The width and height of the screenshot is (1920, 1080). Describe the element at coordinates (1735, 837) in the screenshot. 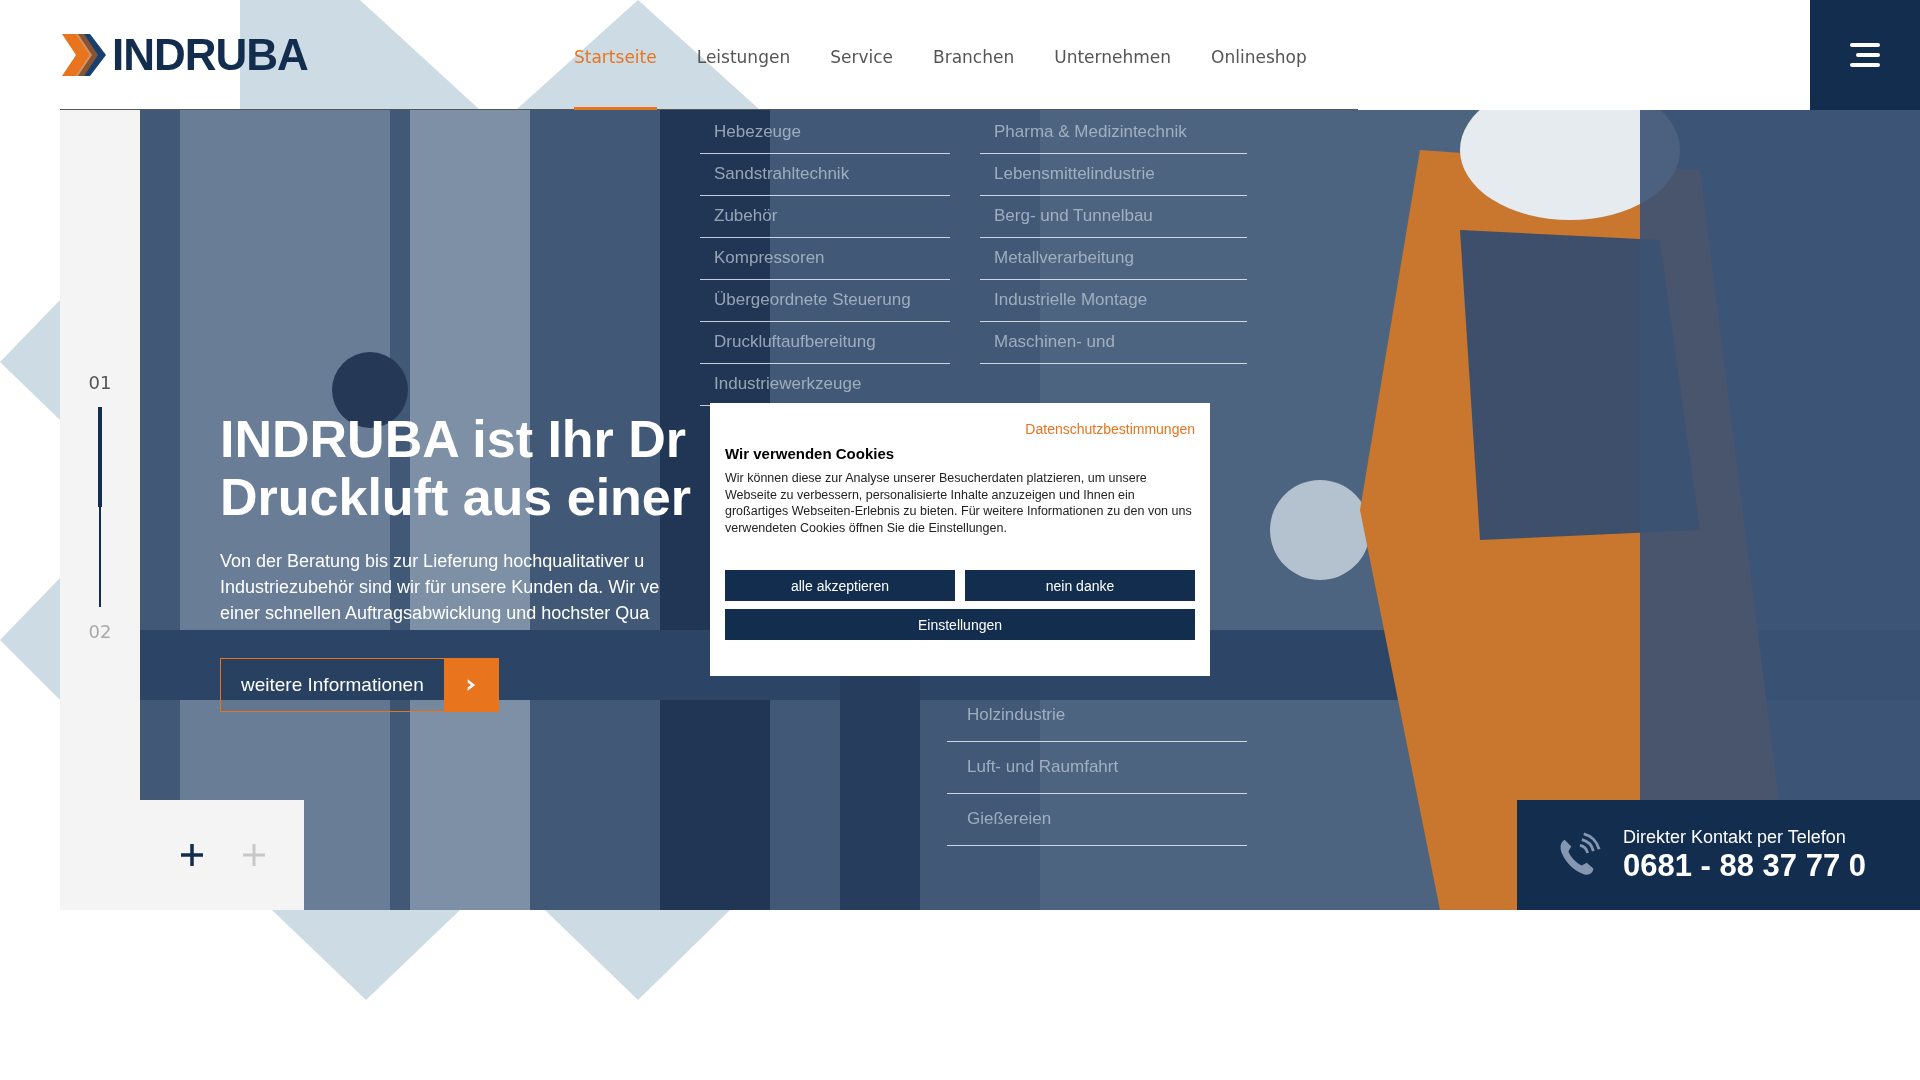

I see `contact-label: Direkter Kontakt per Telefon` at that location.